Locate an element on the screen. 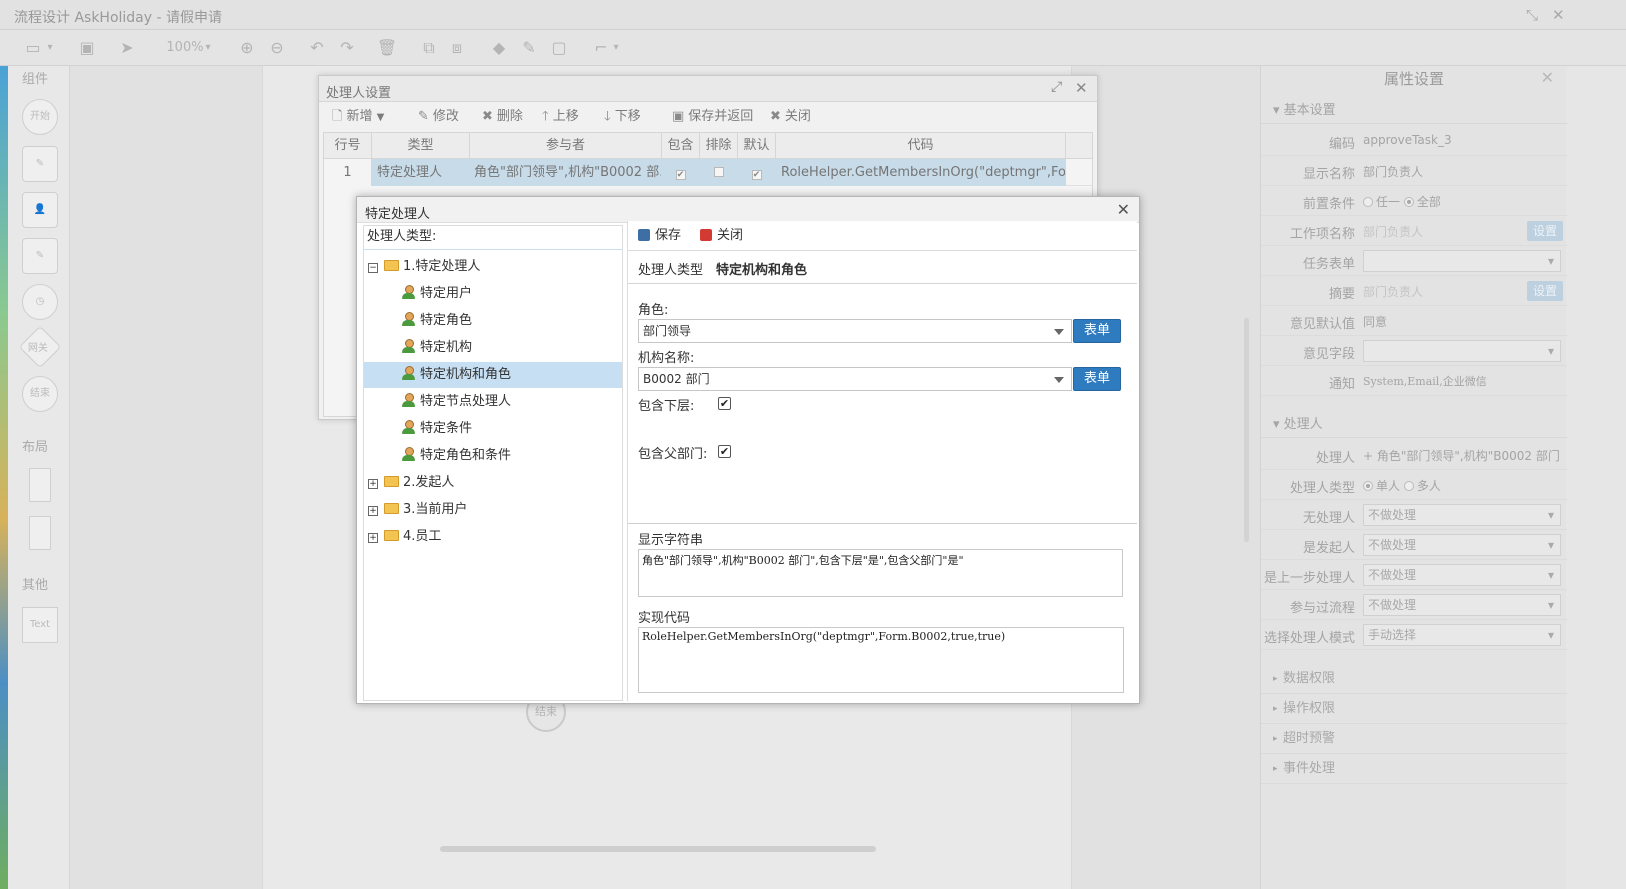 The width and height of the screenshot is (1626, 889). precondition-any-radio is located at coordinates (1368, 202).